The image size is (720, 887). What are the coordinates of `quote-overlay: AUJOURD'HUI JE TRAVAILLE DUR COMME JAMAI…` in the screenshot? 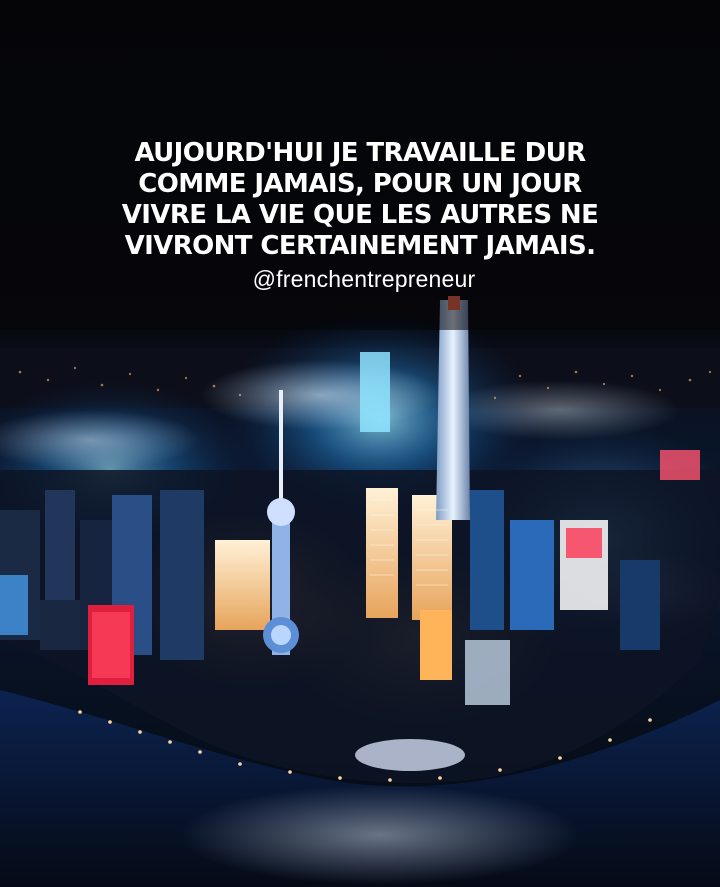 It's located at (360, 215).